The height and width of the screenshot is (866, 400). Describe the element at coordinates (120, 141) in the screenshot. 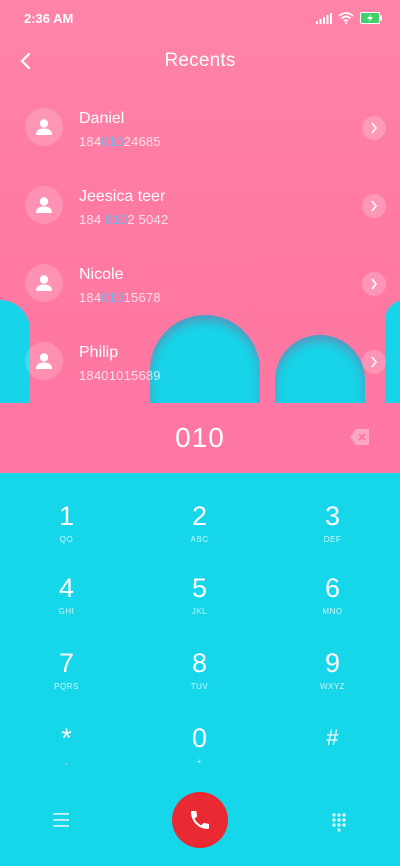

I see `contact-number: 18401024685` at that location.